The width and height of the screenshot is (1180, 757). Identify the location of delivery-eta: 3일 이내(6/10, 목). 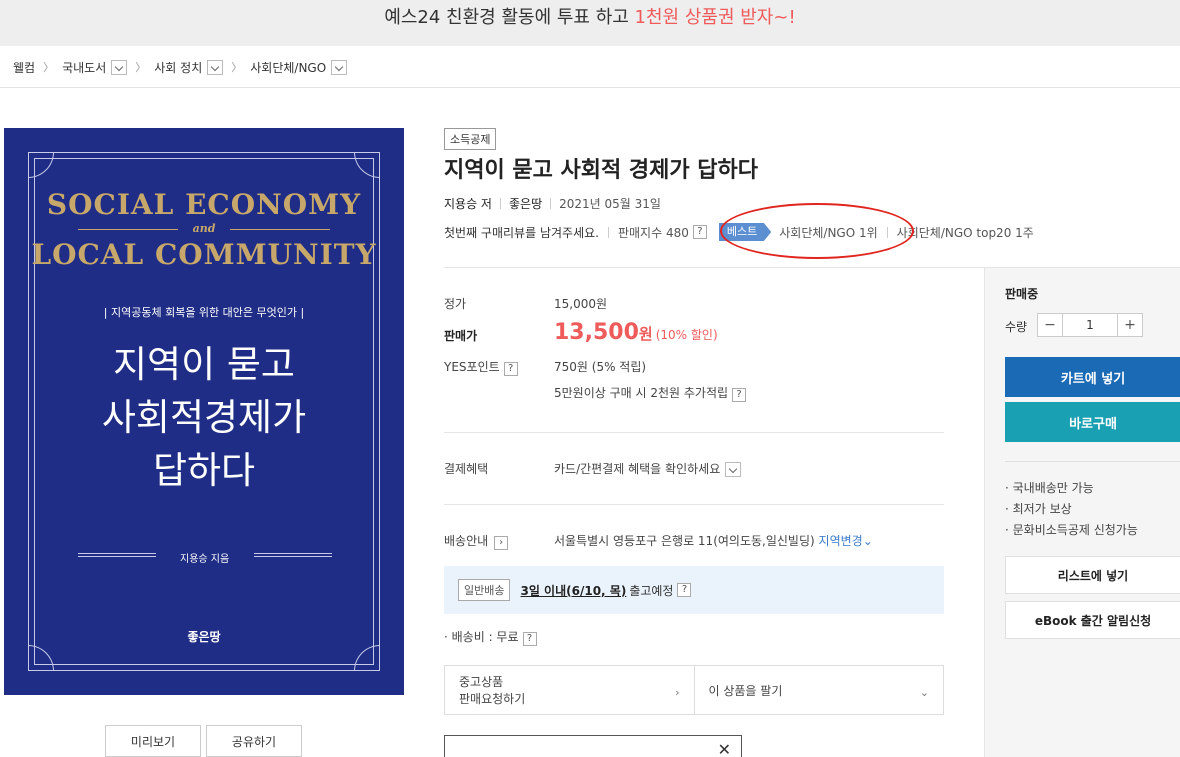
(573, 590).